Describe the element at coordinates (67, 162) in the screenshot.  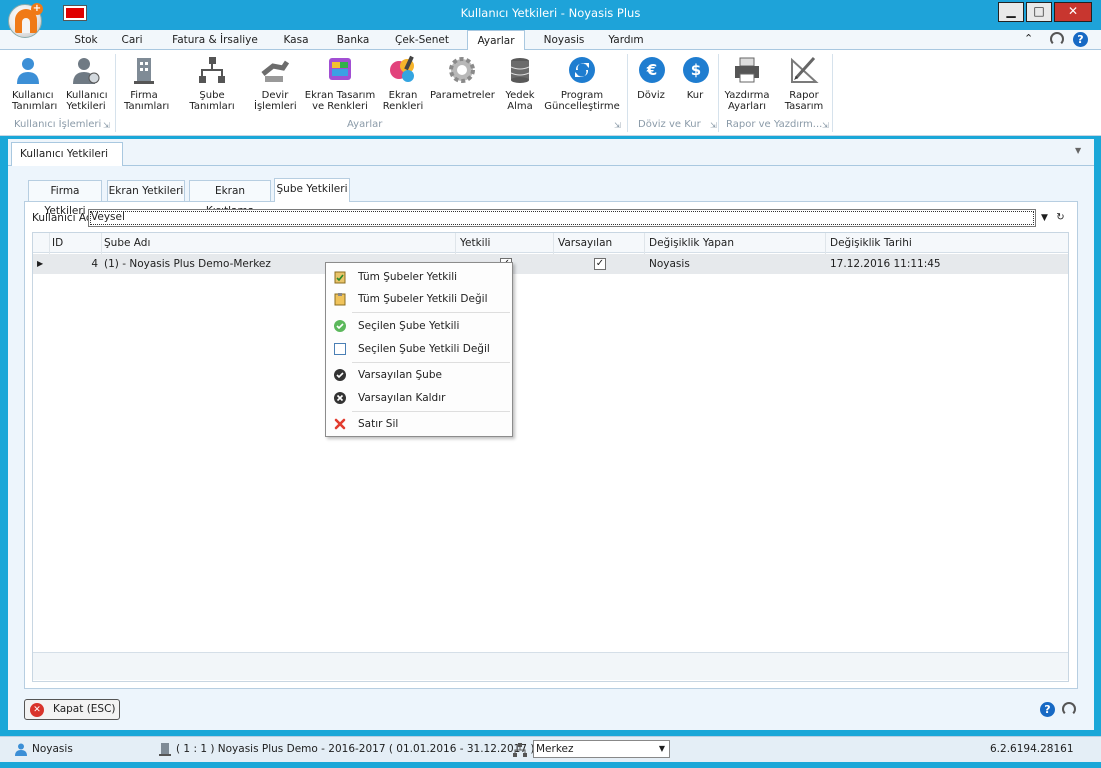
I see `doc-tab-kullanici-yetkileri: Kullanıcı Yetkileri ✕` at that location.